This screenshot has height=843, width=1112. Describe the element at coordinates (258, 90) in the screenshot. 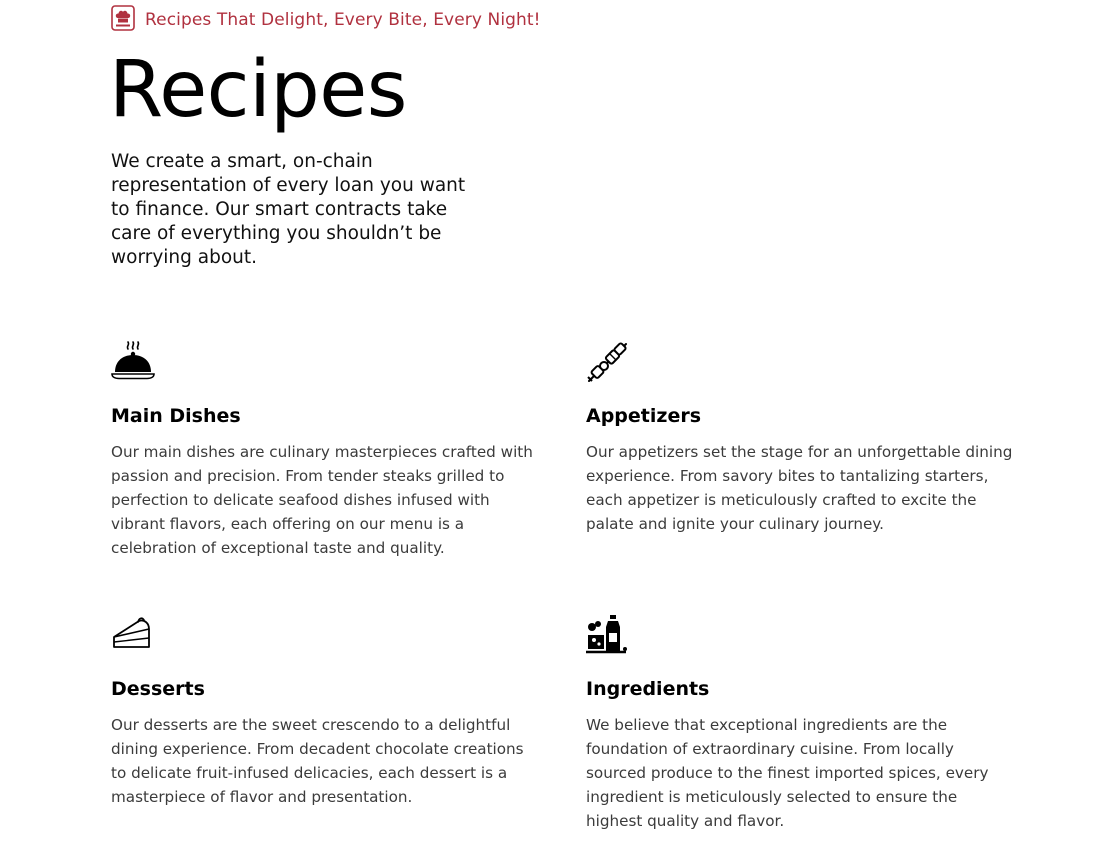

I see `page-title: Recipes` at that location.